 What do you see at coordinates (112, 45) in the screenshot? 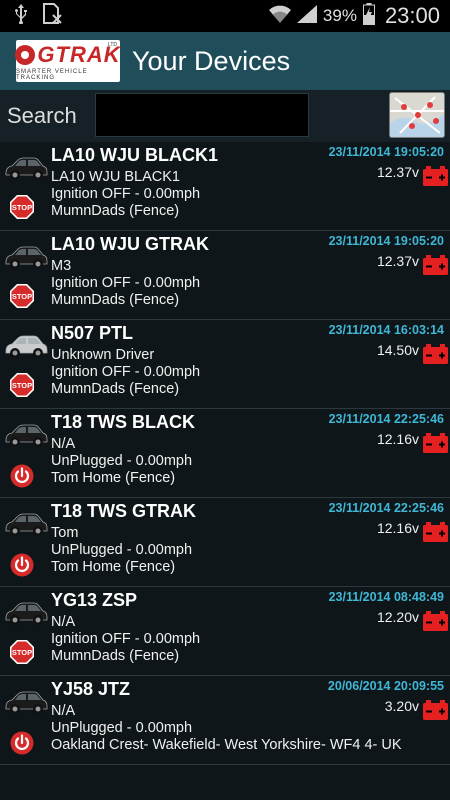
I see `logo-ltd: LTD` at bounding box center [112, 45].